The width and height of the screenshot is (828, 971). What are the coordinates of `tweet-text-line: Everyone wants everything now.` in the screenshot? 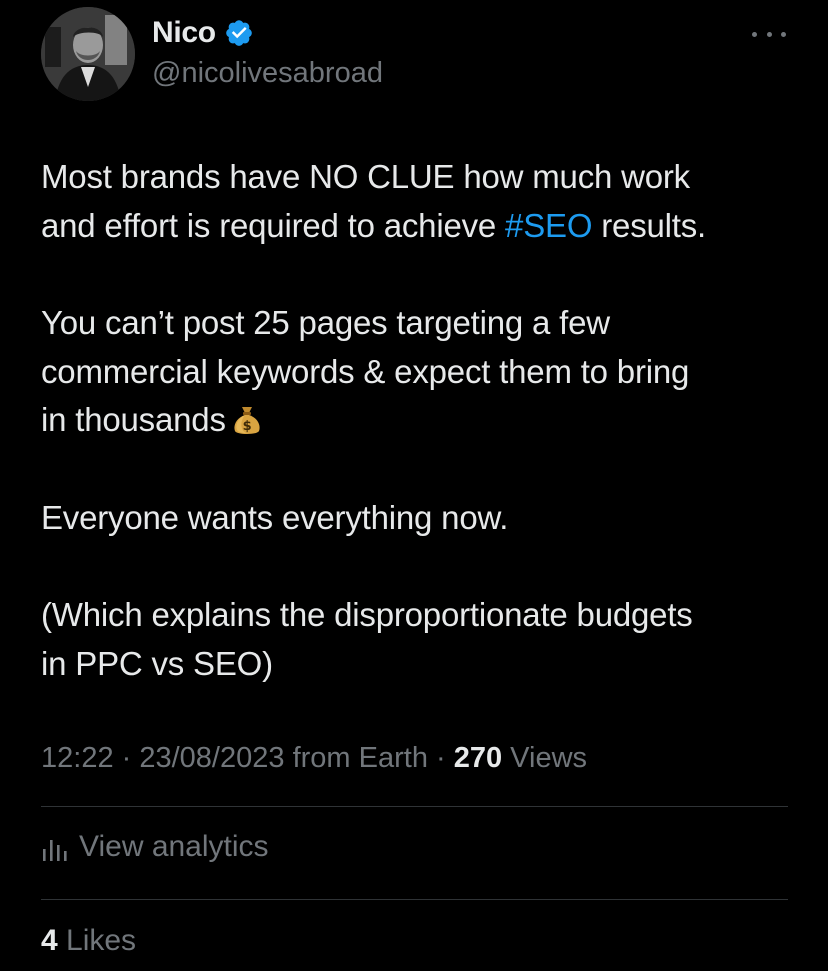 It's located at (275, 517).